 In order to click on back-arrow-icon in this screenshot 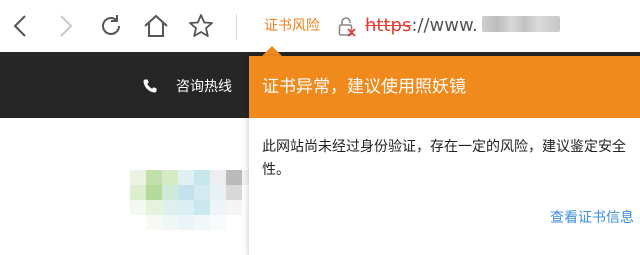, I will do `click(19, 26)`.